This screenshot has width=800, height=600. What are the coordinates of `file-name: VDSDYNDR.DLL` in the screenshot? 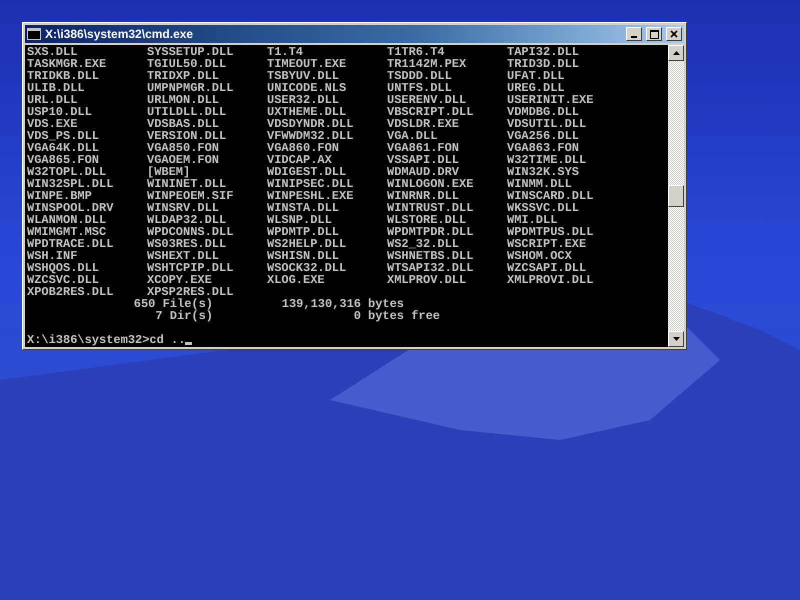 It's located at (310, 124).